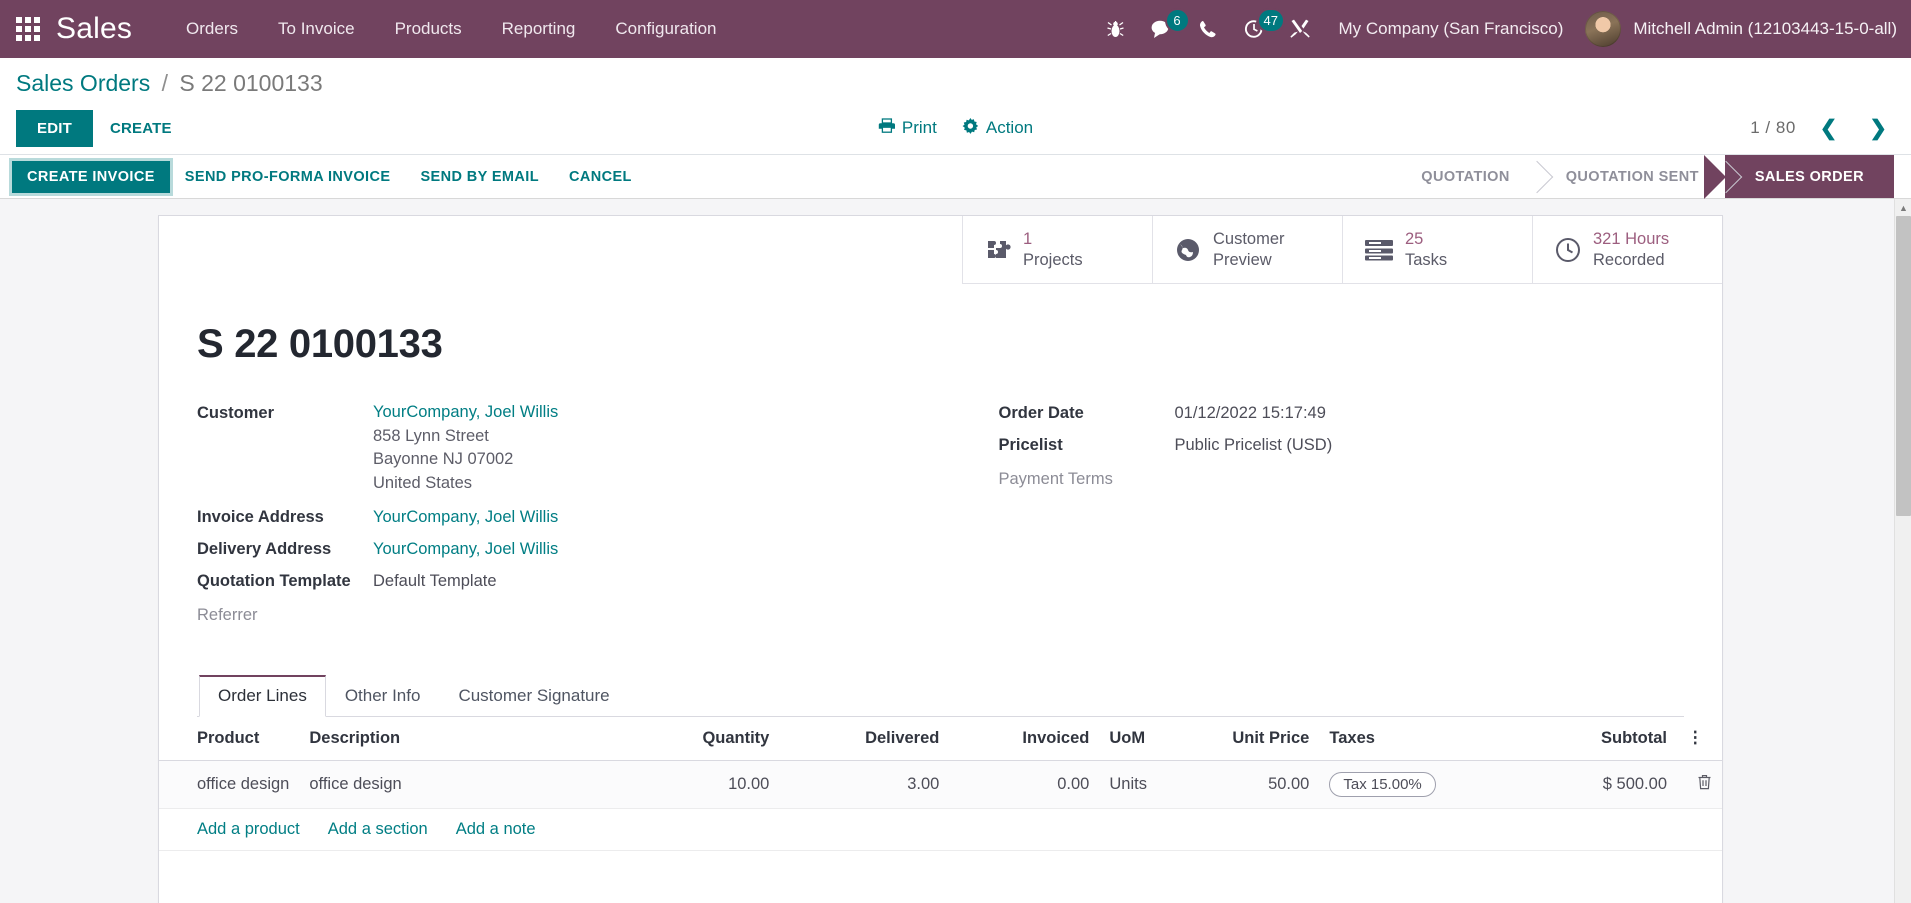  Describe the element at coordinates (316, 29) in the screenshot. I see `nav-item-to-invoice: To Invoice` at that location.